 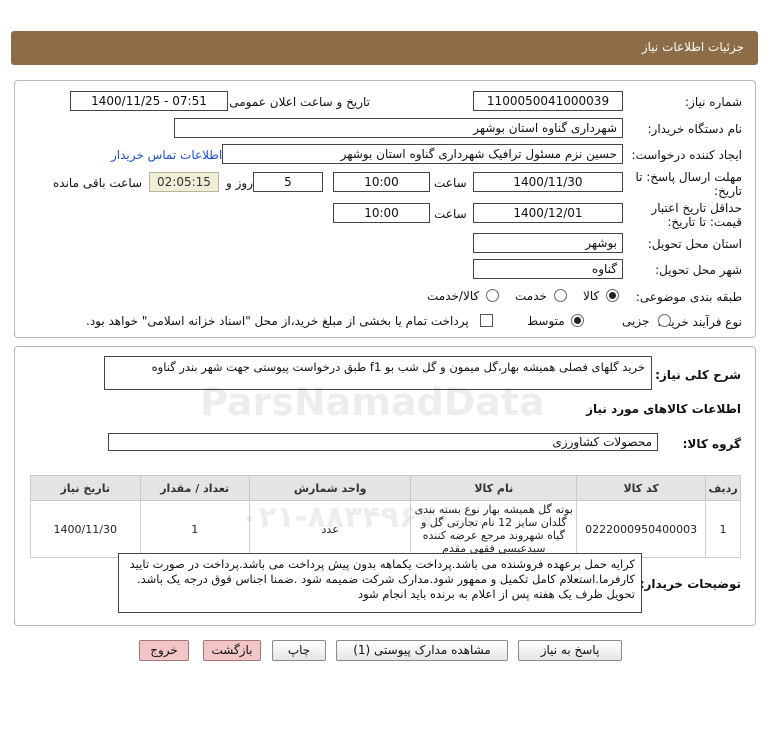 I want to click on remaining-time-field: 02:05:15, so click(x=184, y=182).